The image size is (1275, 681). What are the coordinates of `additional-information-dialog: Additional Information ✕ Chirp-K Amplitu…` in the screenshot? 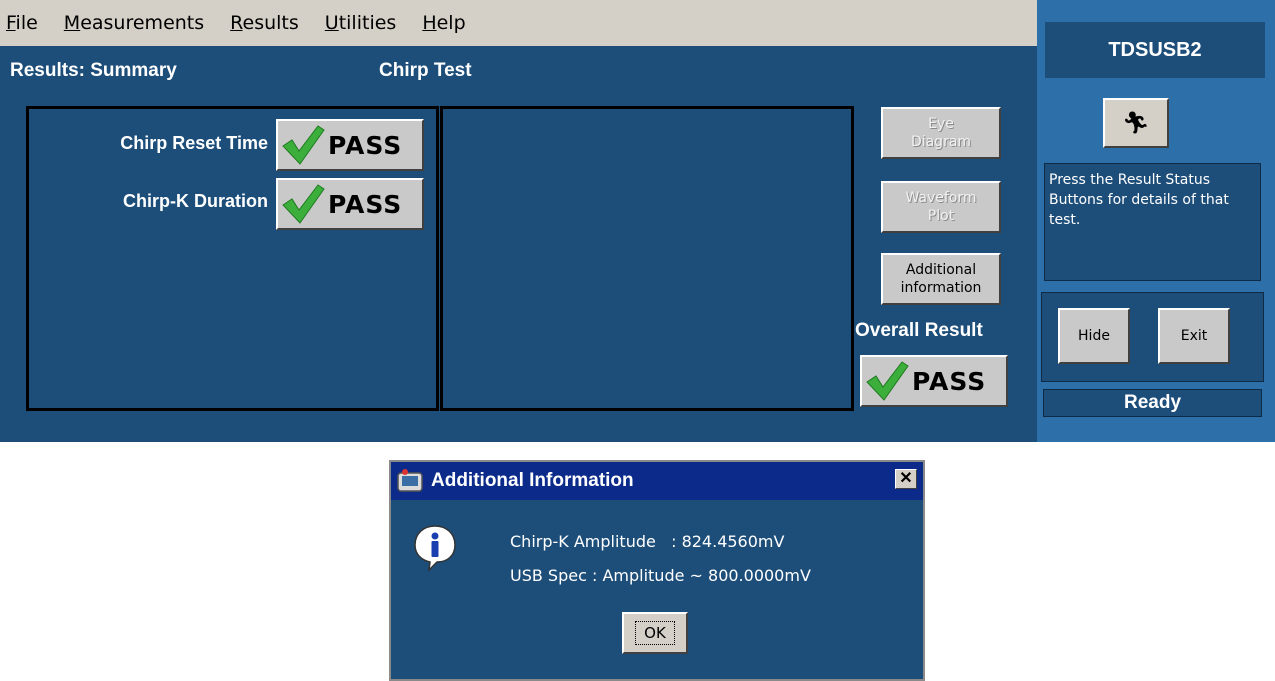 It's located at (657, 570).